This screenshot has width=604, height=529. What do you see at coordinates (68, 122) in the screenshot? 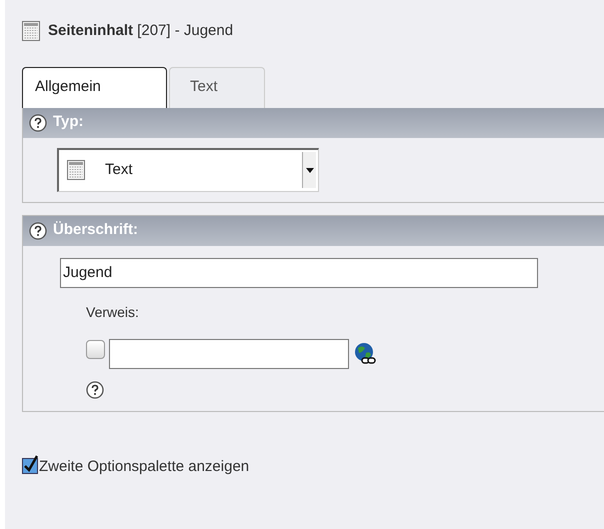
I see `section-title: Typ:` at bounding box center [68, 122].